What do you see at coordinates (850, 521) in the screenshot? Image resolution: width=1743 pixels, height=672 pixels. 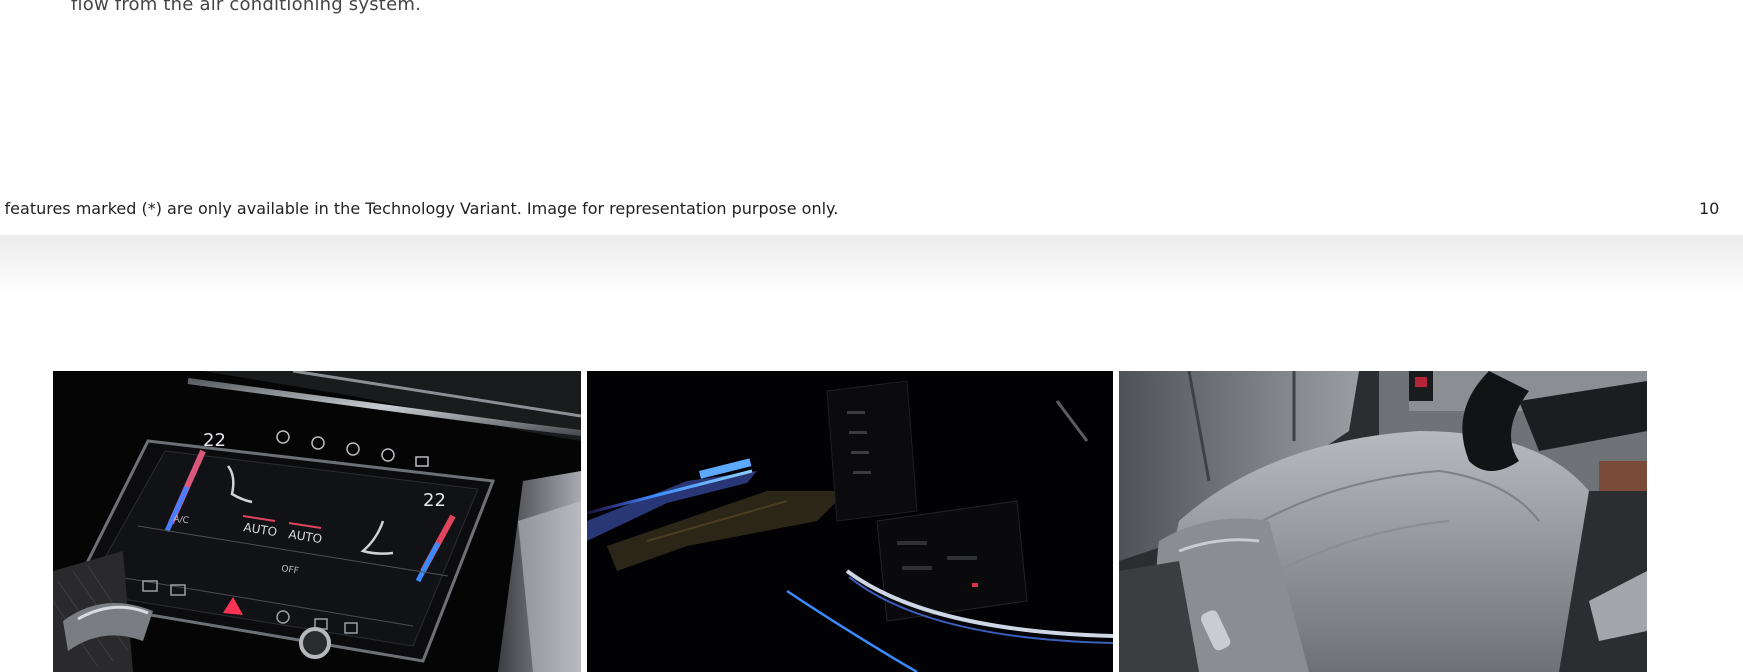 I see `ambient-lighting-photo` at bounding box center [850, 521].